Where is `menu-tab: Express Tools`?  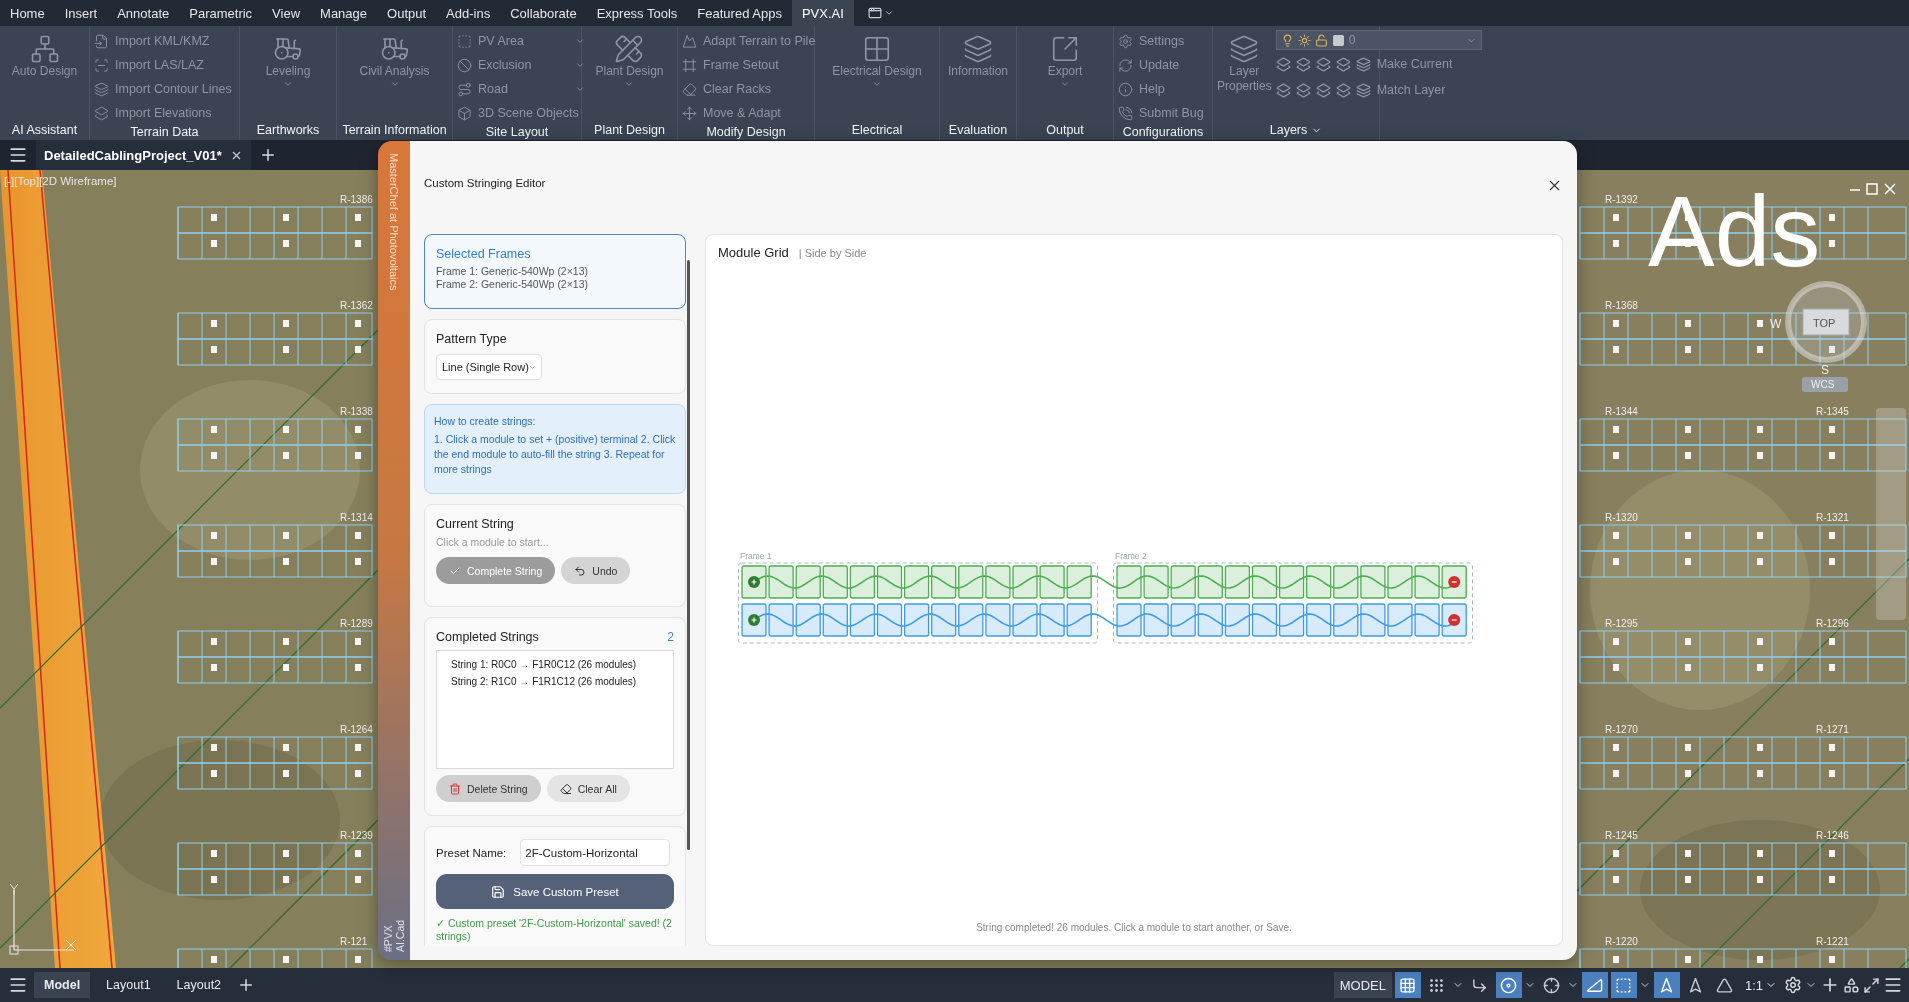 menu-tab: Express Tools is located at coordinates (637, 13).